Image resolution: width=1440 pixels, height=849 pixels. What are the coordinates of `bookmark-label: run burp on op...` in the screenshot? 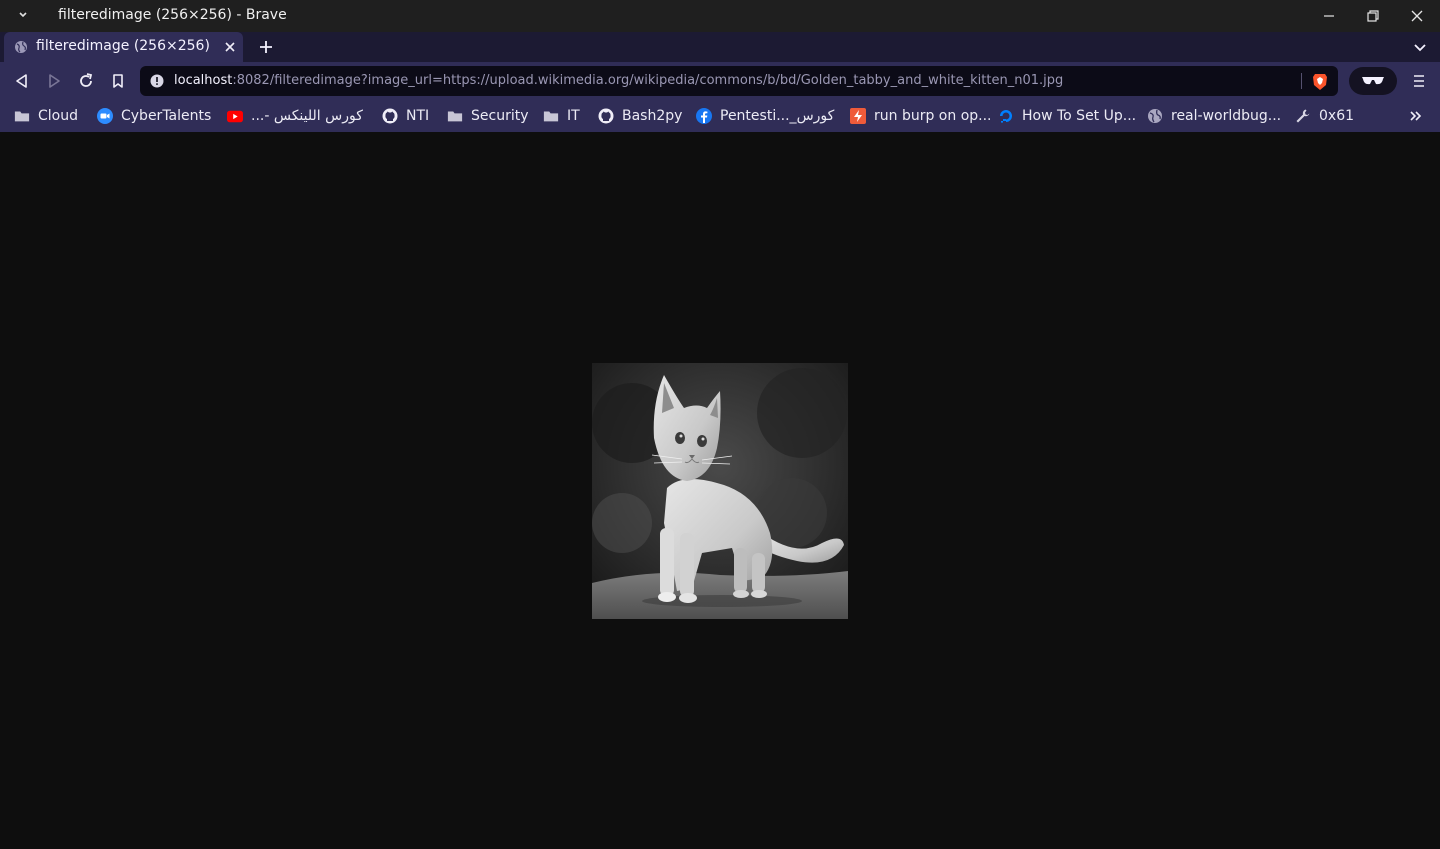 It's located at (933, 116).